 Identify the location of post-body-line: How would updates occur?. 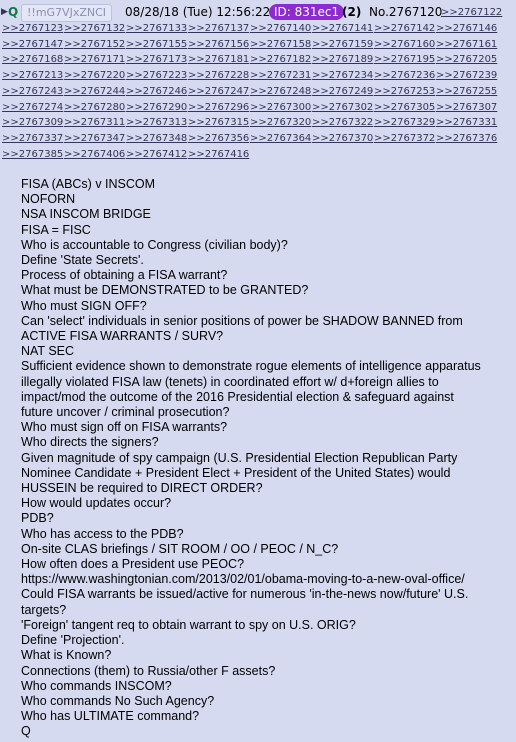
(96, 503).